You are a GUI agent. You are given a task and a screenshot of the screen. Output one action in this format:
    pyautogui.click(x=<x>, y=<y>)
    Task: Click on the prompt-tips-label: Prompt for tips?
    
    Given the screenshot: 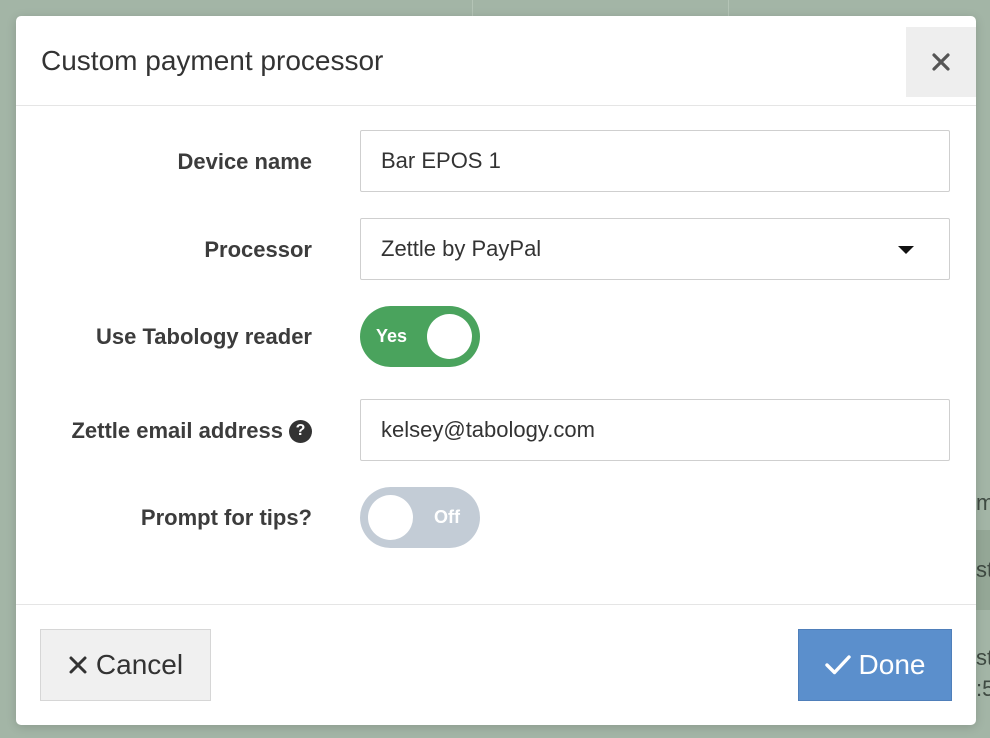 What is the action you would take?
    pyautogui.click(x=226, y=517)
    